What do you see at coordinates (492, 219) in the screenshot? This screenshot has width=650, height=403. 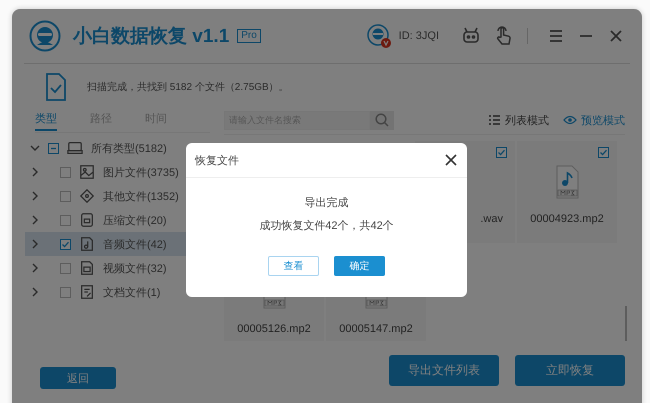 I see `file-name: .wav` at bounding box center [492, 219].